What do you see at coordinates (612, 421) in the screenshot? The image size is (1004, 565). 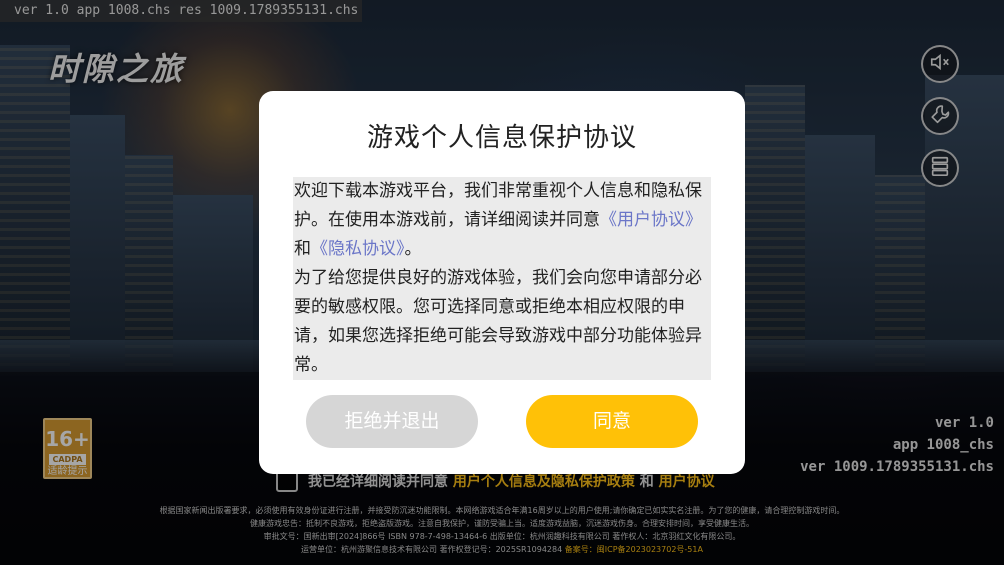 I see `agree-button: 同意` at bounding box center [612, 421].